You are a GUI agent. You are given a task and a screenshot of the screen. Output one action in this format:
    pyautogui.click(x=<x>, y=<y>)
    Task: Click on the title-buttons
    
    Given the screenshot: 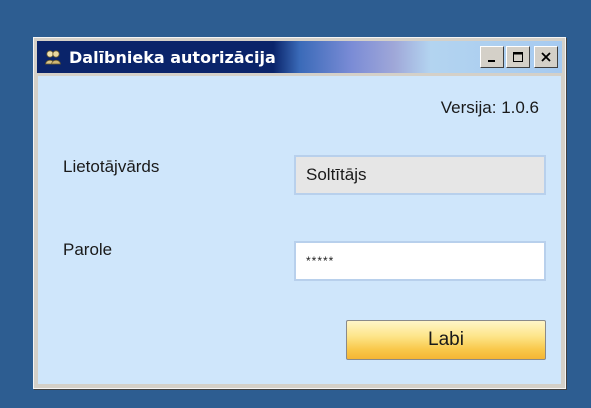 What is the action you would take?
    pyautogui.click(x=519, y=57)
    